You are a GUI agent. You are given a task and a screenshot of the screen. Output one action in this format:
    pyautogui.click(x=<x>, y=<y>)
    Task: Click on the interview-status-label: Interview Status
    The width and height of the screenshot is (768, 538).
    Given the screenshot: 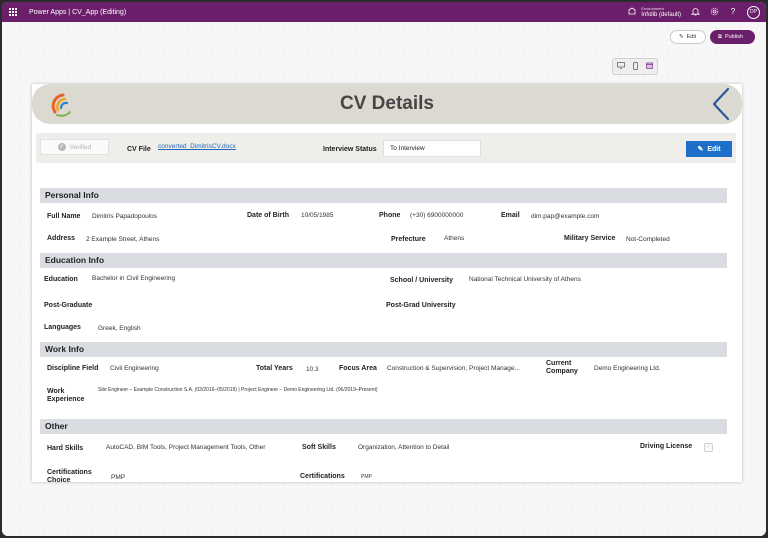 What is the action you would take?
    pyautogui.click(x=350, y=149)
    